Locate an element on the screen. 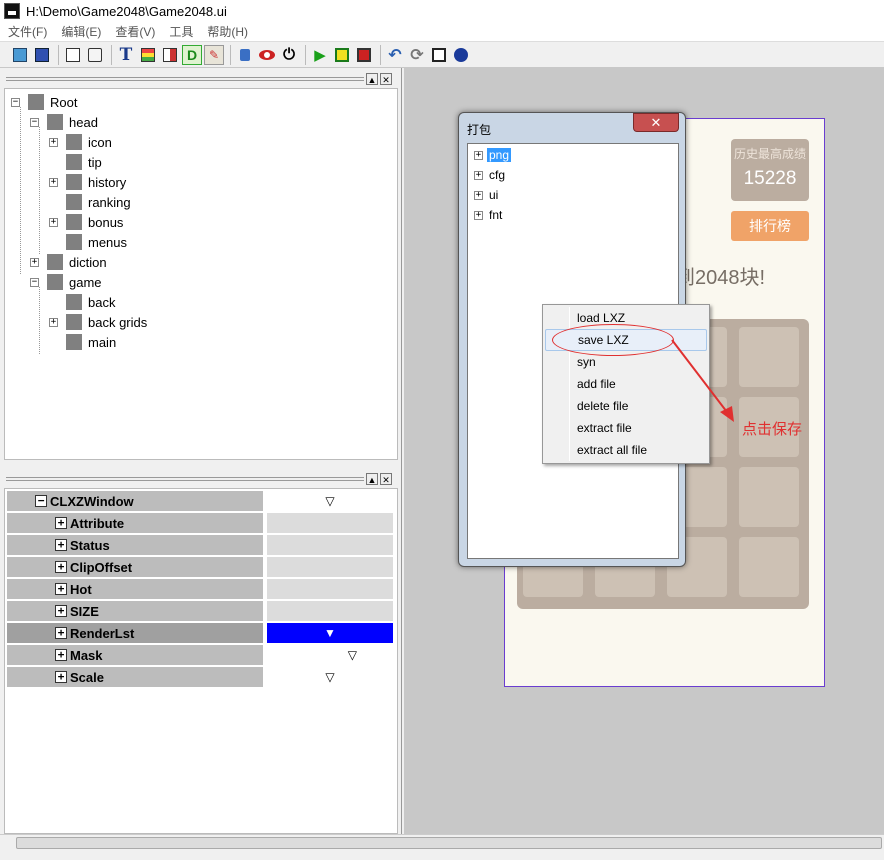  tree-node-back: back is located at coordinates (82, 302).